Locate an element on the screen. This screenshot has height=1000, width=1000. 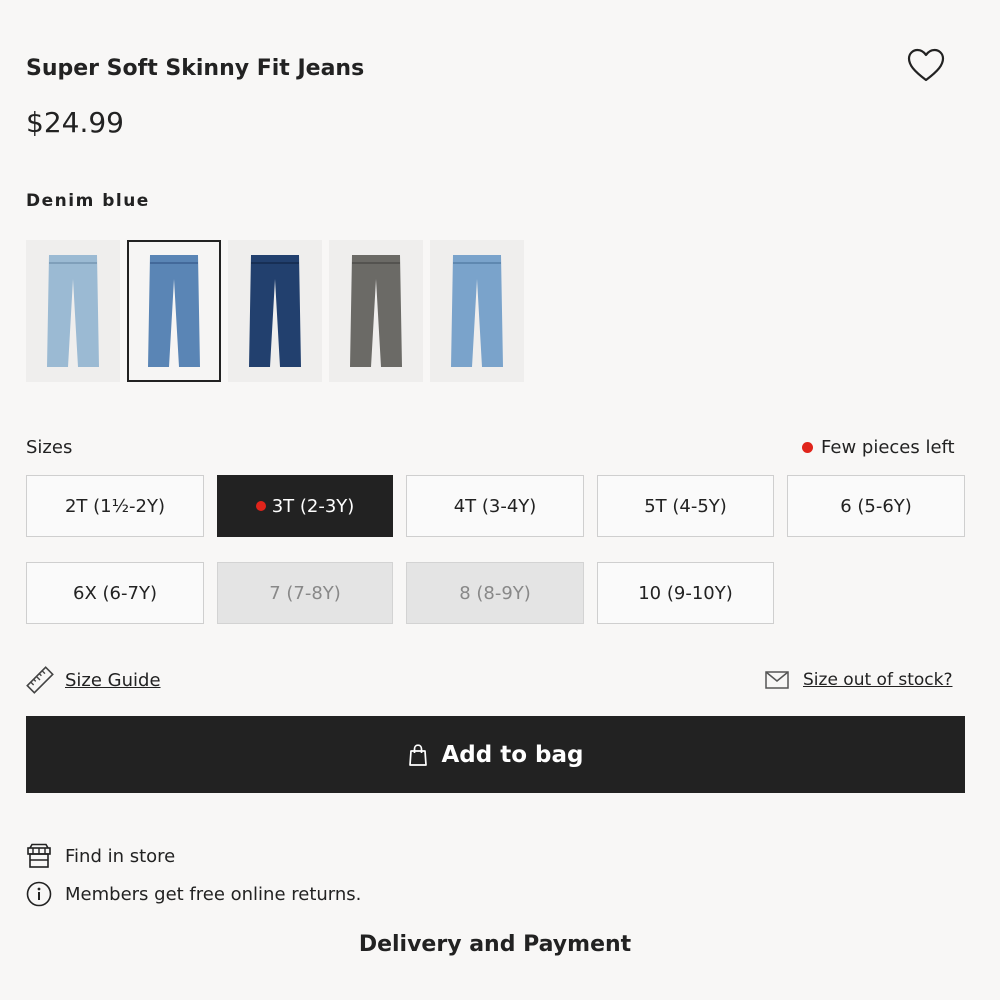
size-guide-row: Size Guide is located at coordinates (93, 680).